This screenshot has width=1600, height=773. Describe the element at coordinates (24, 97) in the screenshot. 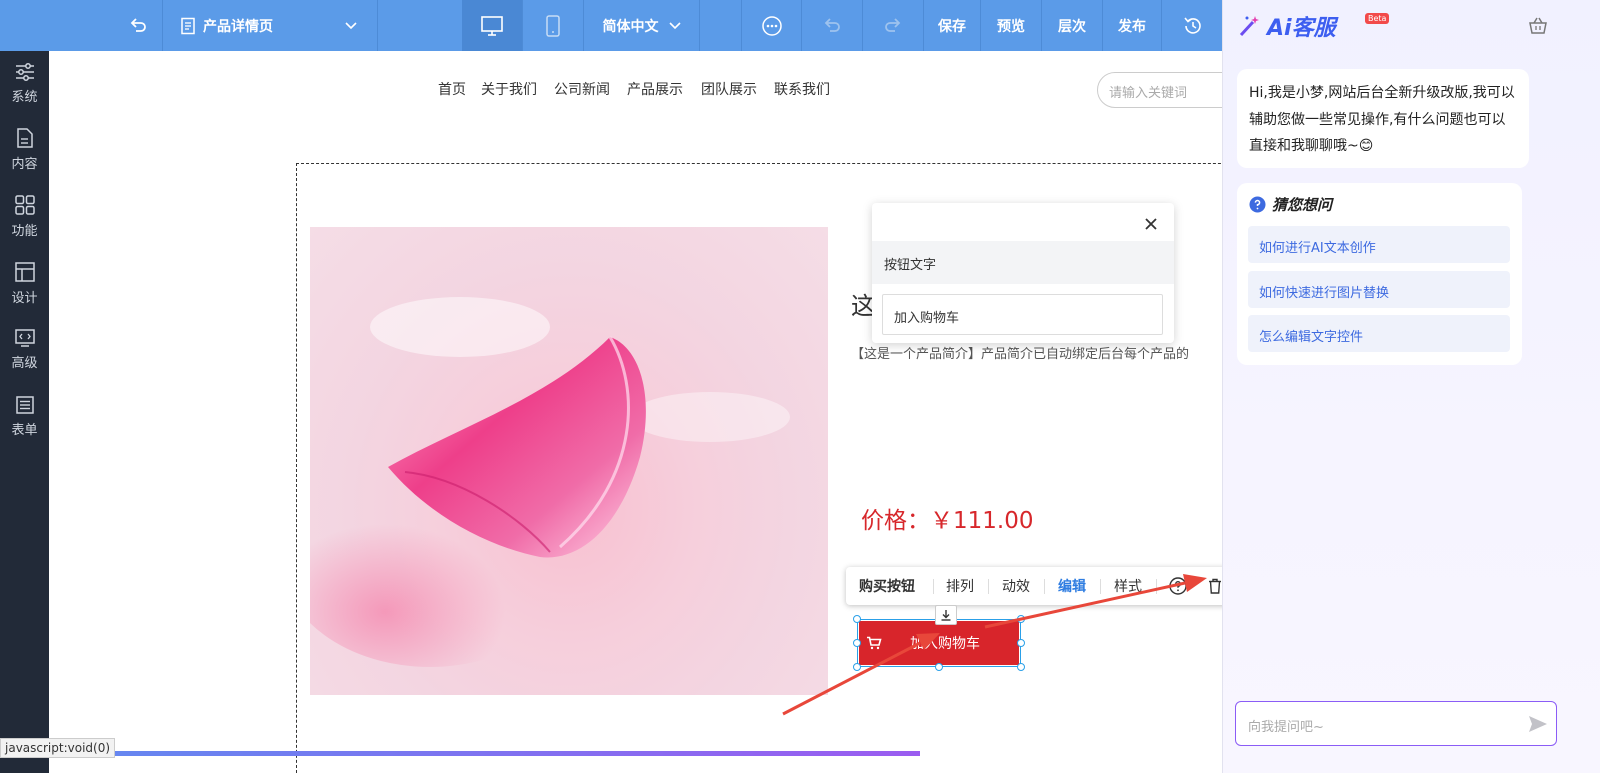

I see `sidebar-label: 系统` at that location.